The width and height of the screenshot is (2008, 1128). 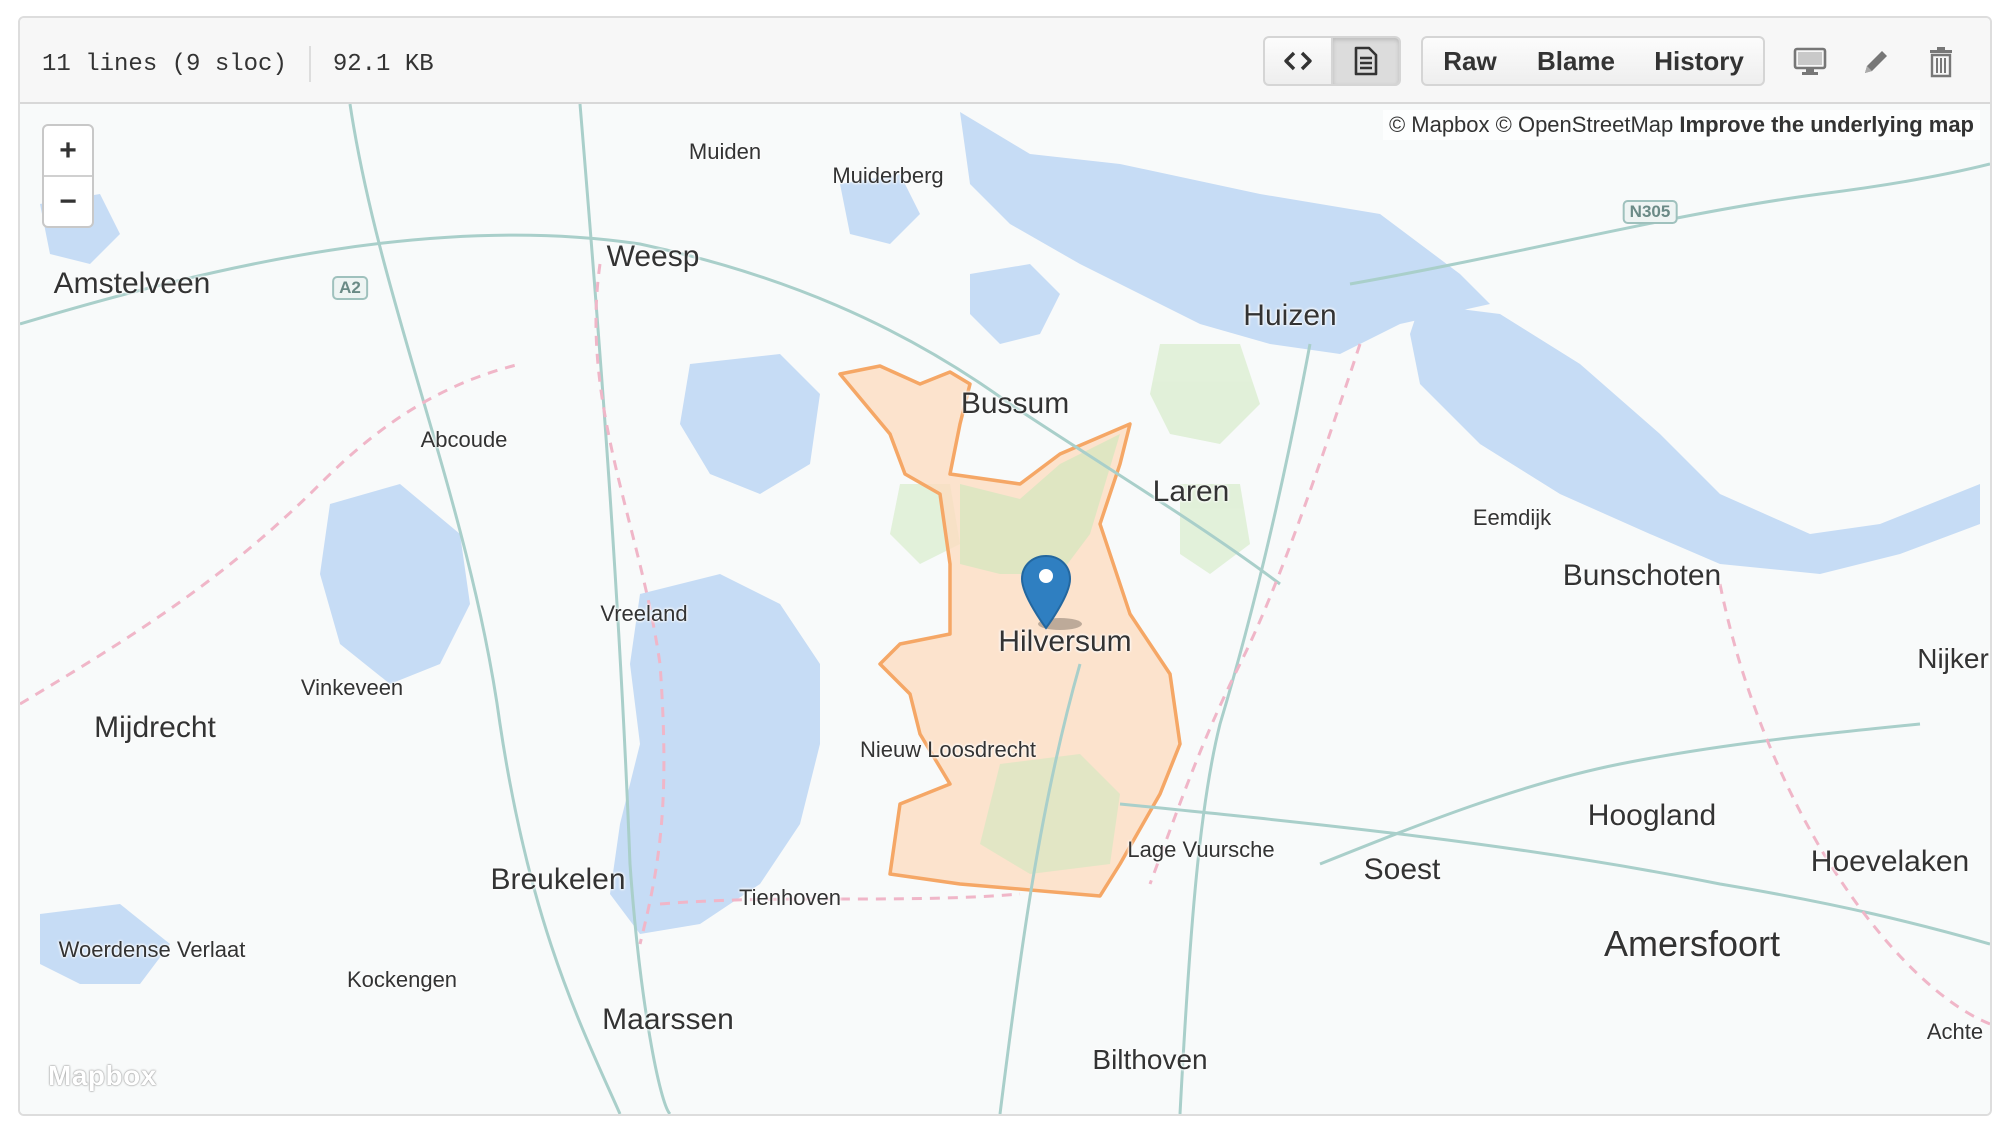 What do you see at coordinates (1700, 61) in the screenshot?
I see `history-button: History` at bounding box center [1700, 61].